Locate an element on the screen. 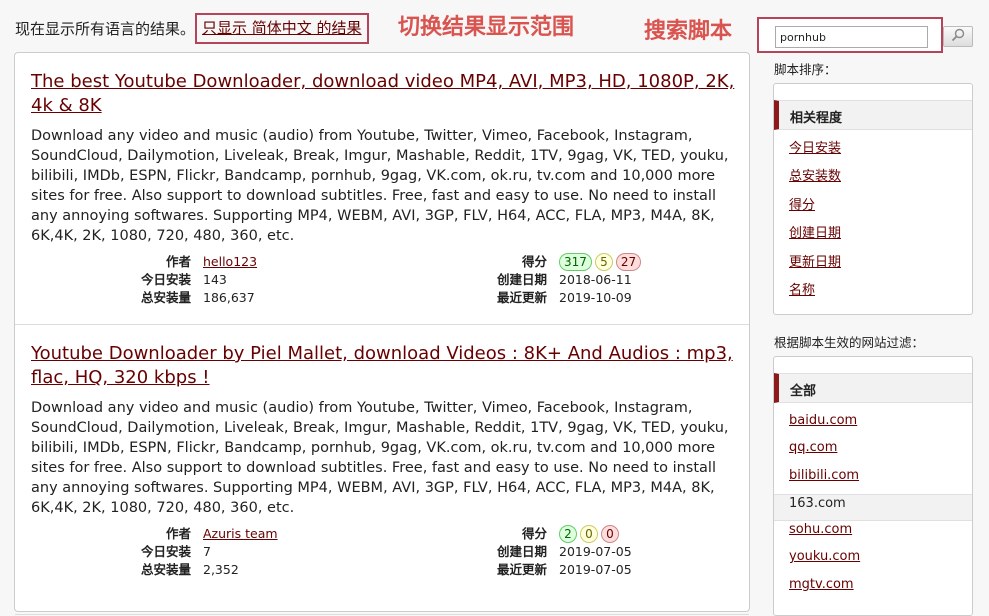  site-filter-link: baidu.com is located at coordinates (823, 420).